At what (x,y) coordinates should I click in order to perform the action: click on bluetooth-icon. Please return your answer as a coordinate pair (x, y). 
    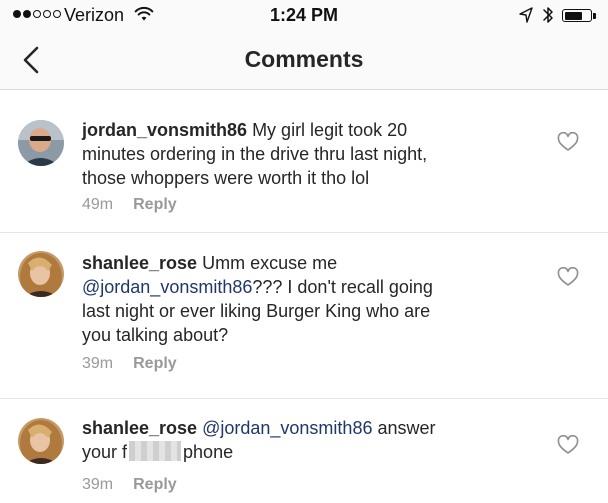
    Looking at the image, I should click on (548, 17).